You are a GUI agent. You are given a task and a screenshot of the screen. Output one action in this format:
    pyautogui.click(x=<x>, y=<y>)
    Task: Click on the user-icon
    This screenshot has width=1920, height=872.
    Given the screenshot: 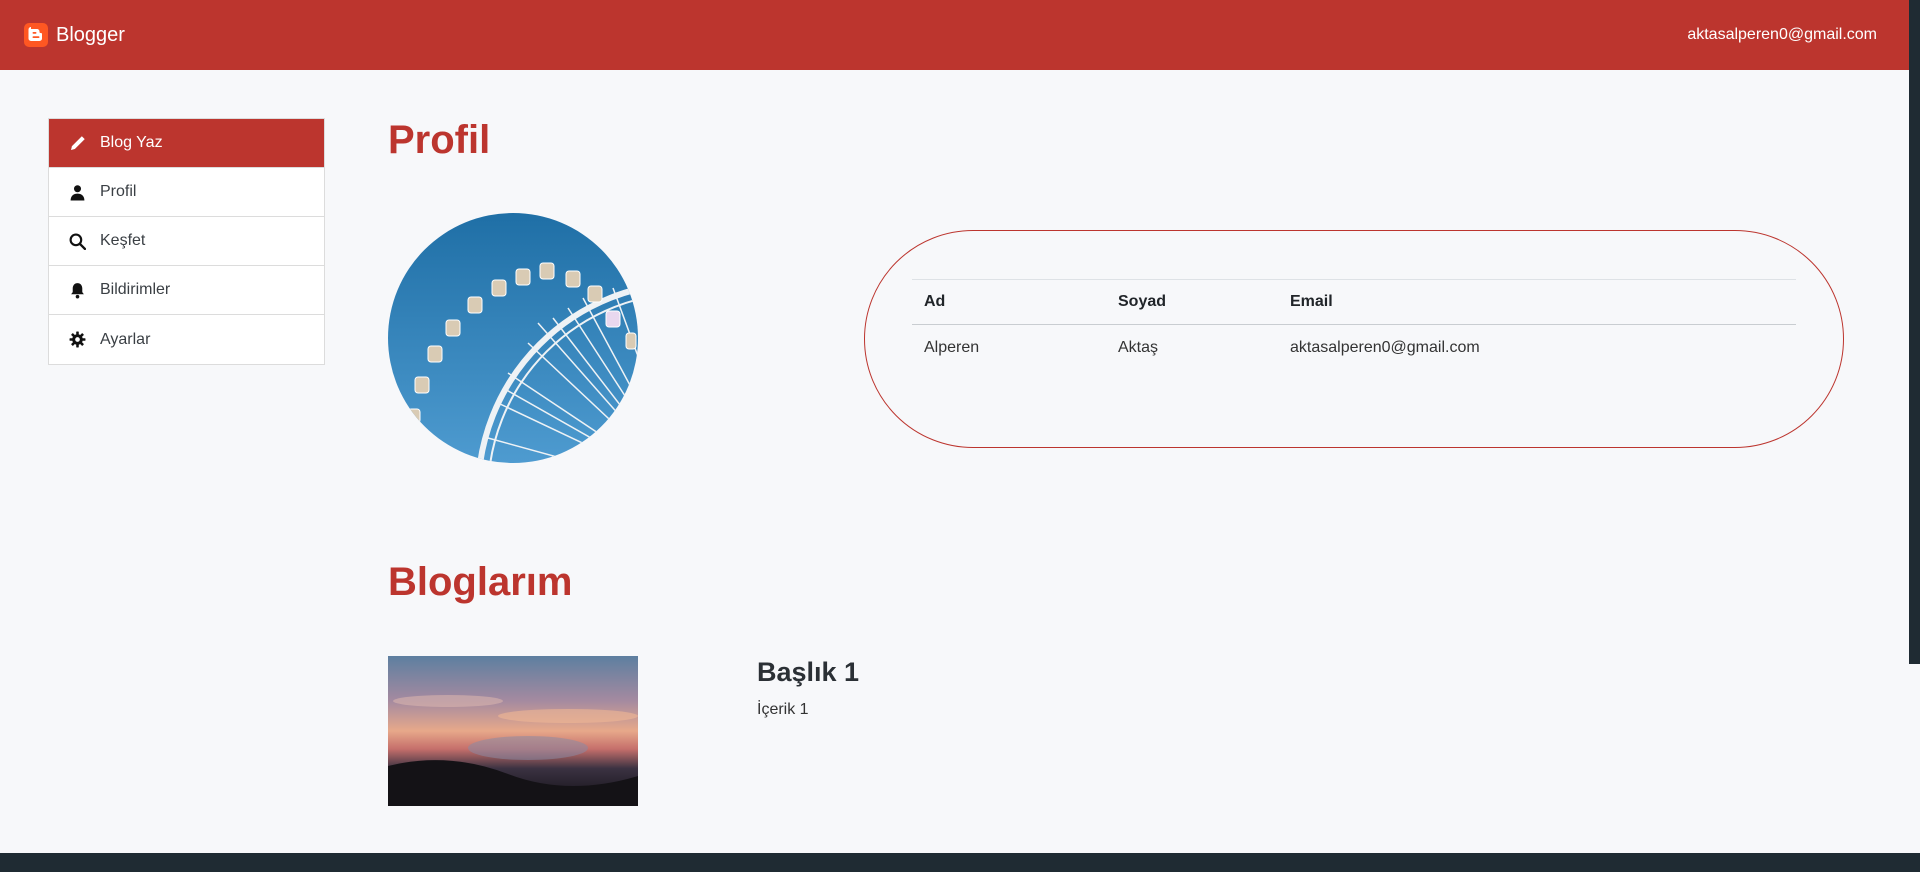 What is the action you would take?
    pyautogui.click(x=77, y=192)
    